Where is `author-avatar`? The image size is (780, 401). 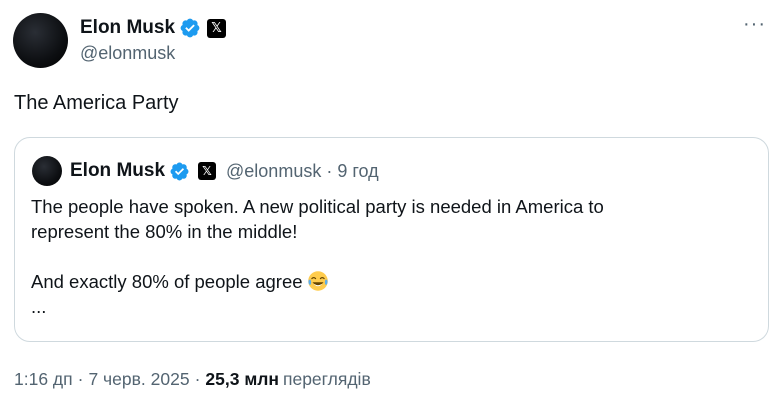 author-avatar is located at coordinates (40, 40).